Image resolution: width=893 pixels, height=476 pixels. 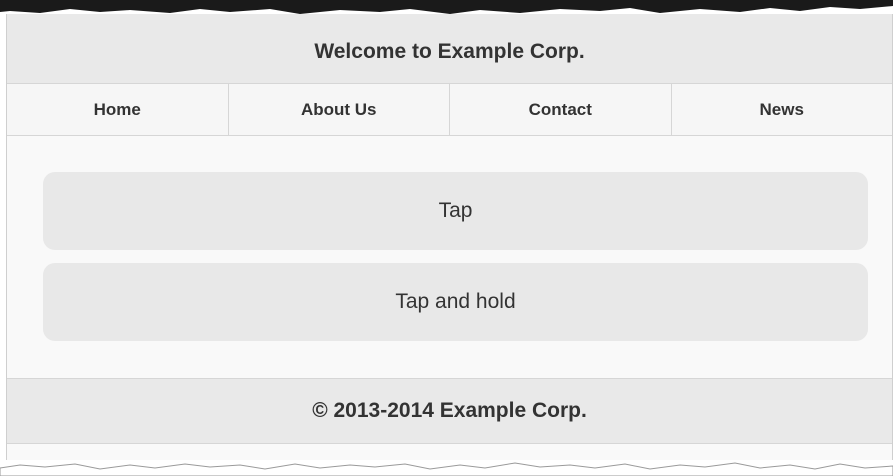 What do you see at coordinates (118, 109) in the screenshot?
I see `nav-item-home: Home` at bounding box center [118, 109].